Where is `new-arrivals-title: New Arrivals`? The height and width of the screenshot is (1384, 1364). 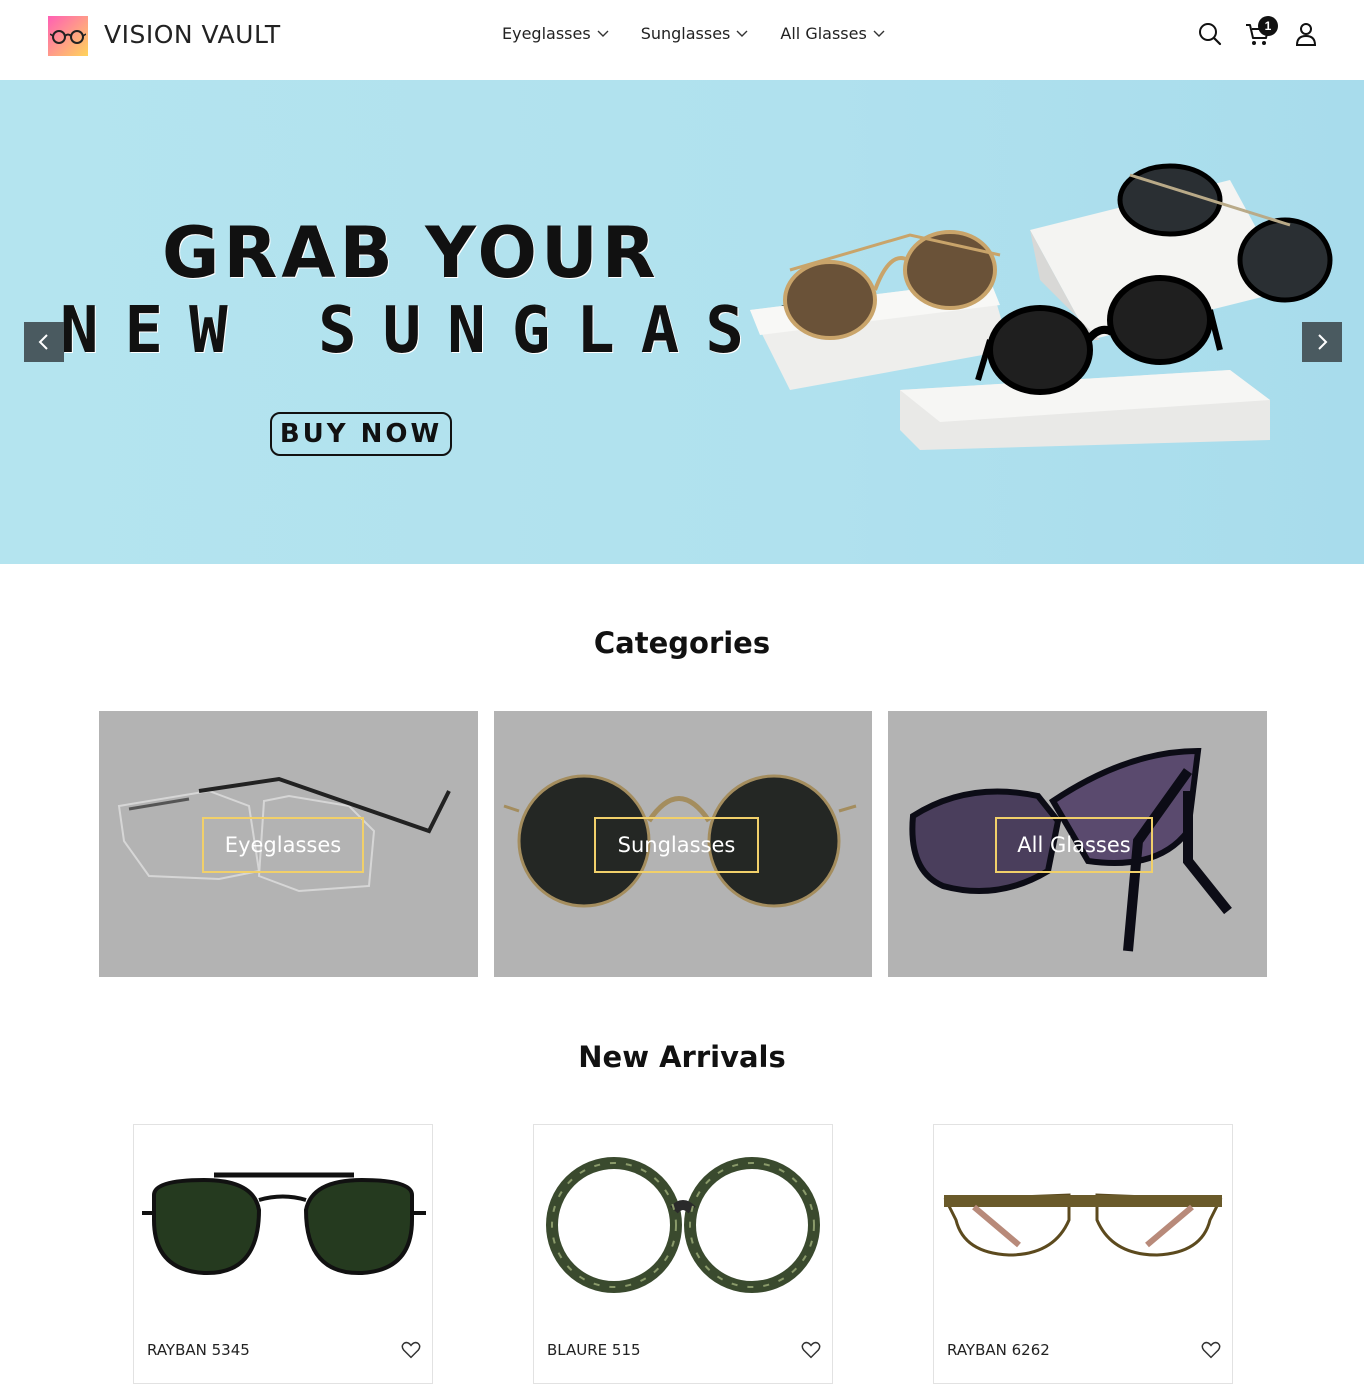 new-arrivals-title: New Arrivals is located at coordinates (682, 1057).